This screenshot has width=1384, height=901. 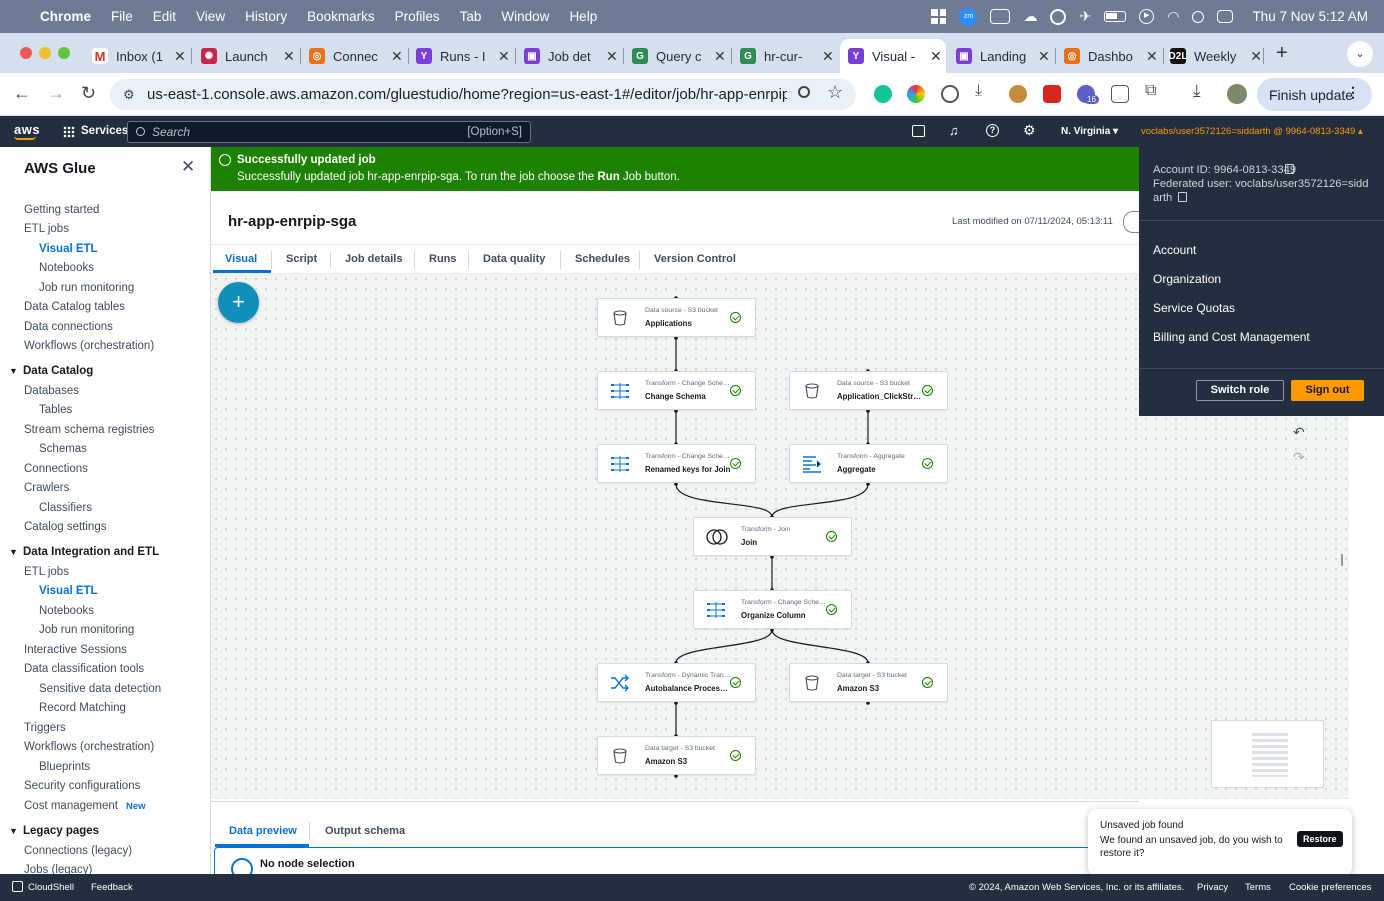 What do you see at coordinates (188, 167) in the screenshot?
I see `close-sidebar-icon: ✕` at bounding box center [188, 167].